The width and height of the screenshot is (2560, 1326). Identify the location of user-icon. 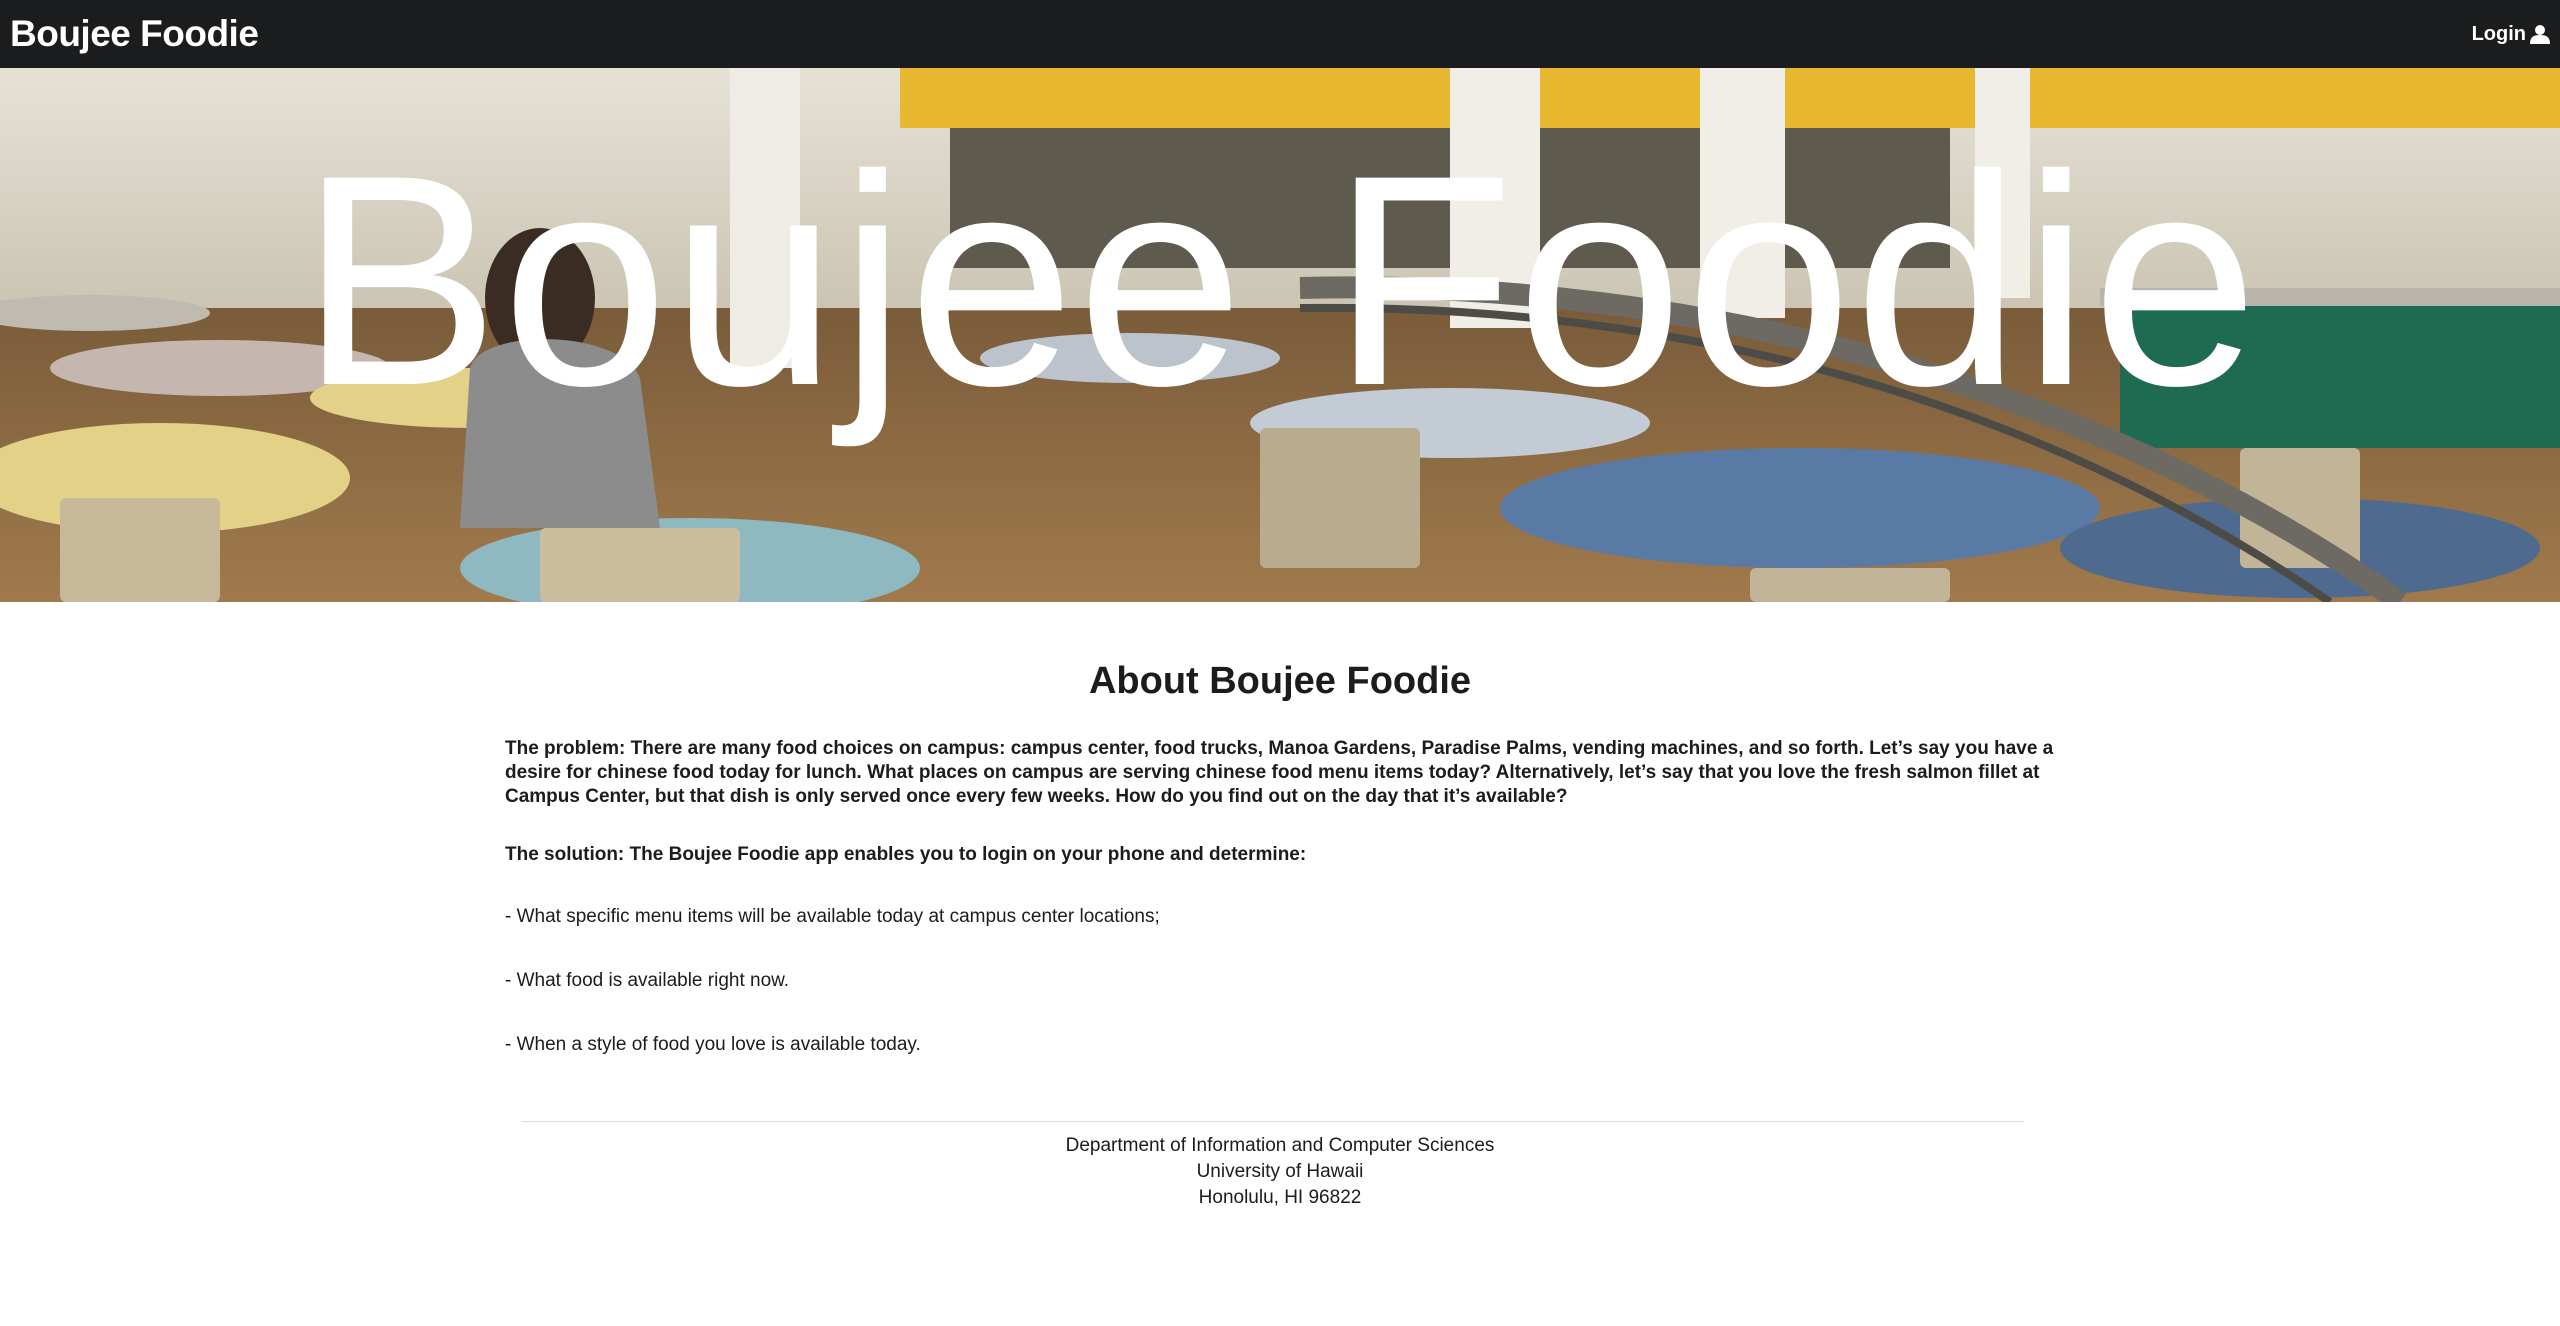
(2540, 34).